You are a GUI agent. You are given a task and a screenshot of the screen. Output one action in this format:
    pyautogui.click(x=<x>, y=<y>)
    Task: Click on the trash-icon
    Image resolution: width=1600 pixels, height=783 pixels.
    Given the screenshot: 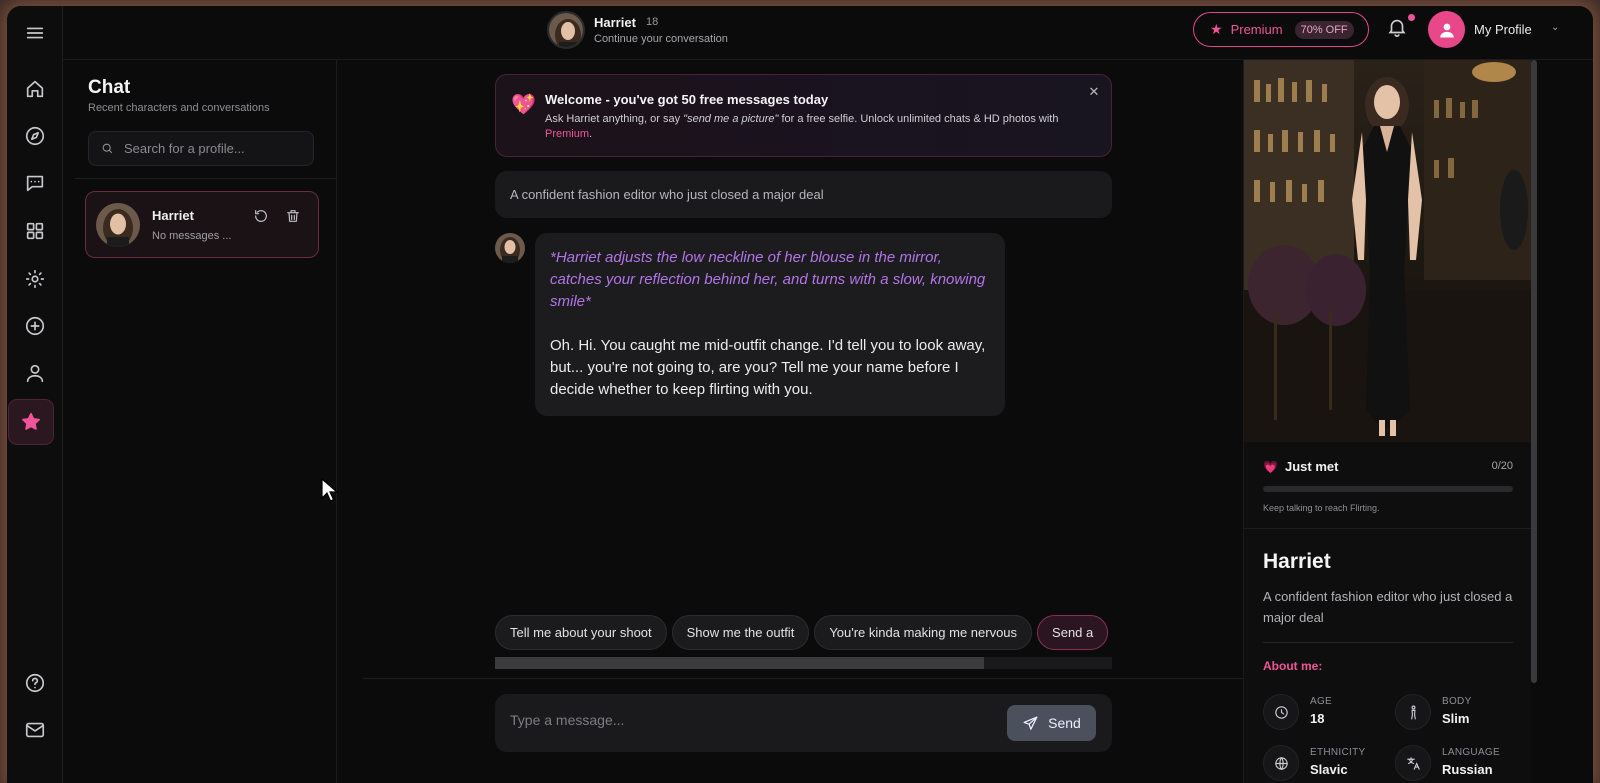 What is the action you would take?
    pyautogui.click(x=294, y=217)
    